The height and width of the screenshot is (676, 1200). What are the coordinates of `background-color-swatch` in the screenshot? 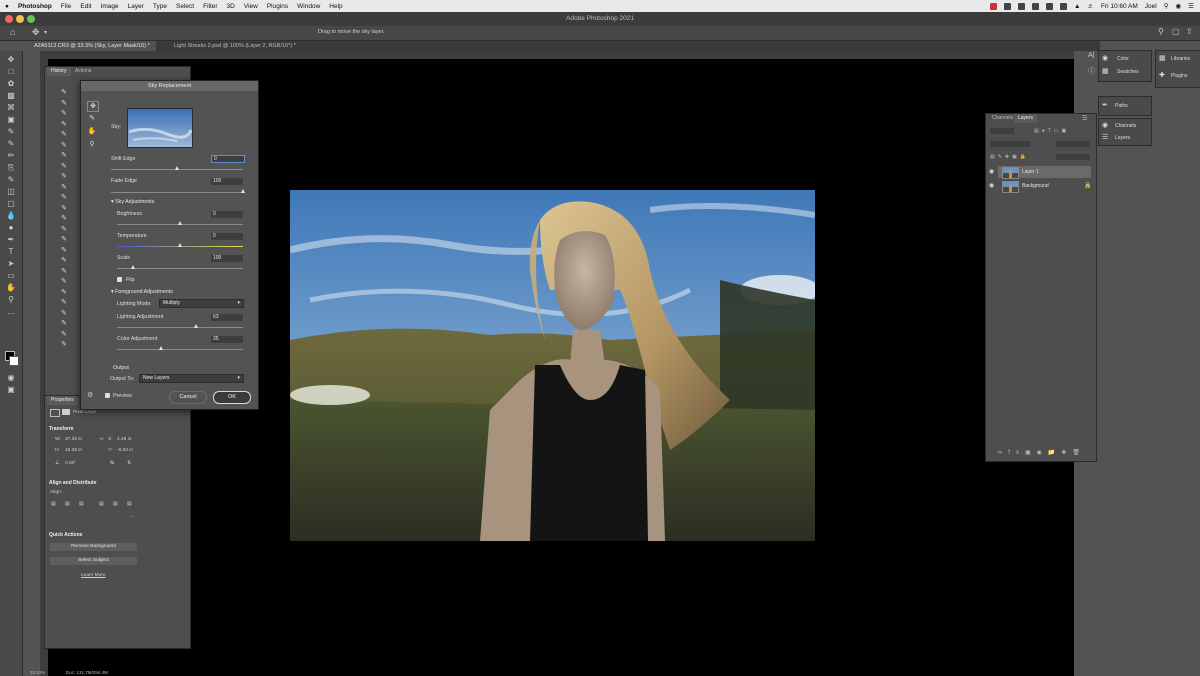 It's located at (14, 361).